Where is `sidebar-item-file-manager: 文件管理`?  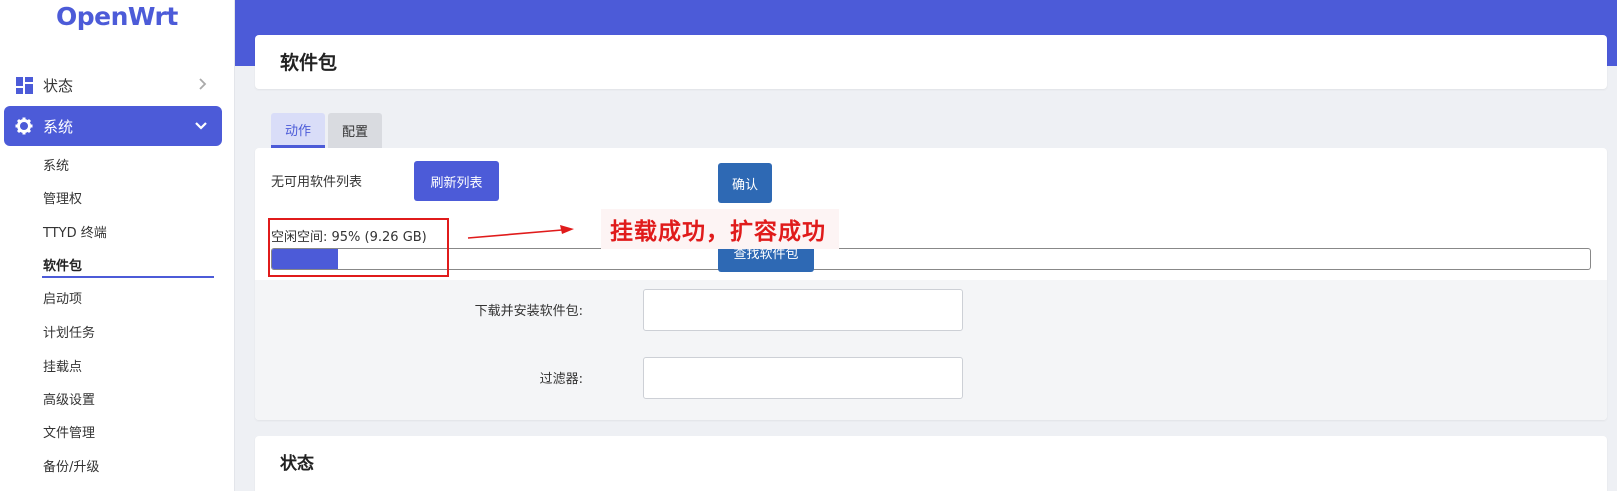 sidebar-item-file-manager: 文件管理 is located at coordinates (69, 431).